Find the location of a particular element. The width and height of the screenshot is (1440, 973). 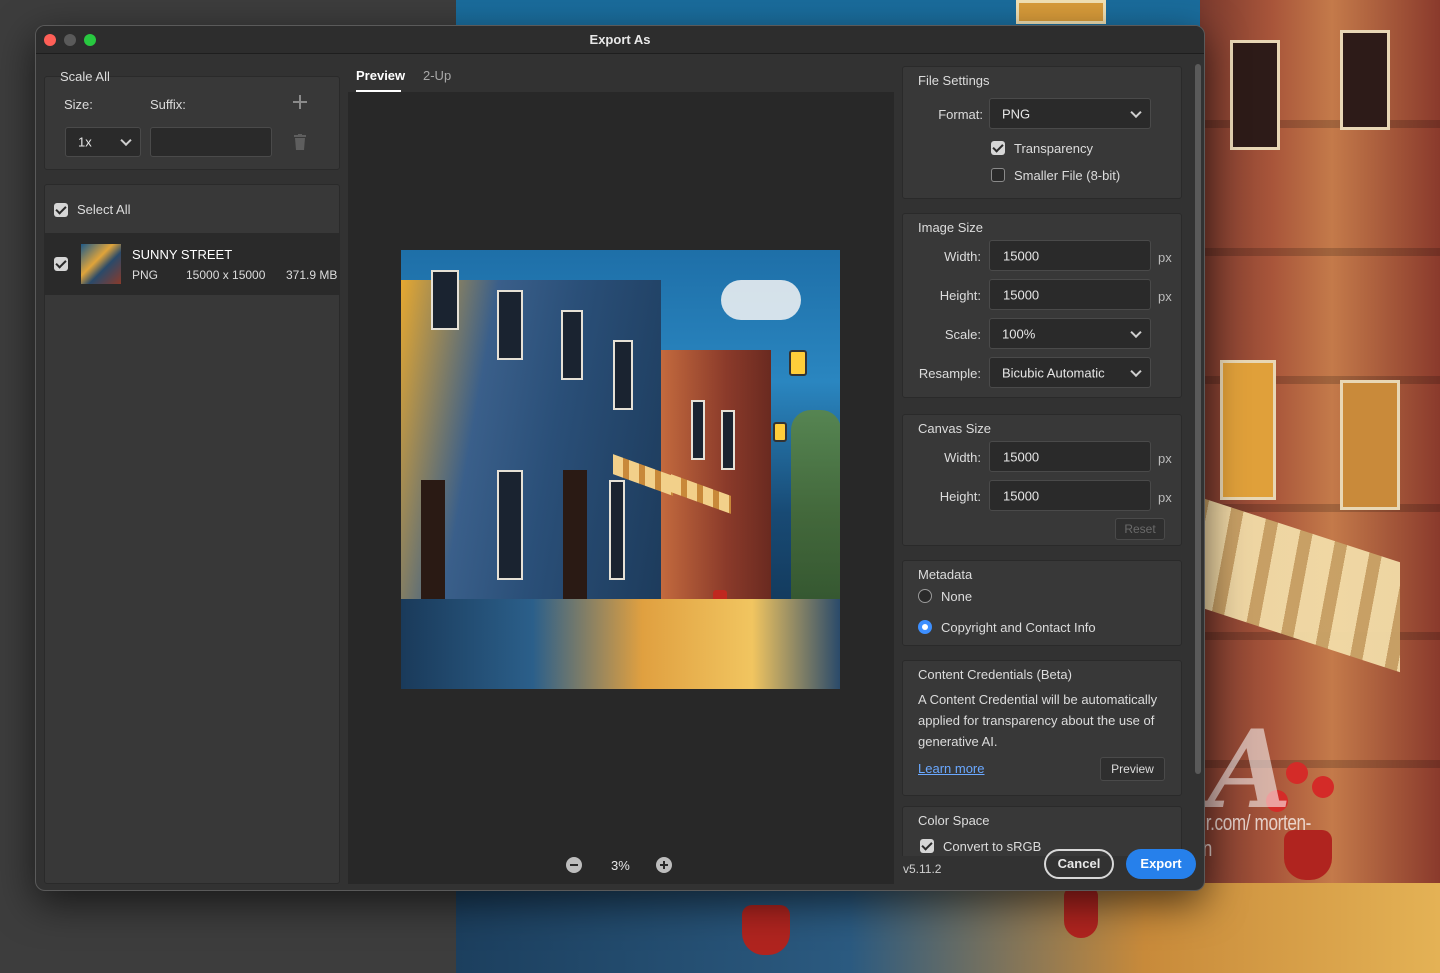

tab-2-up: 2-Up is located at coordinates (437, 75).